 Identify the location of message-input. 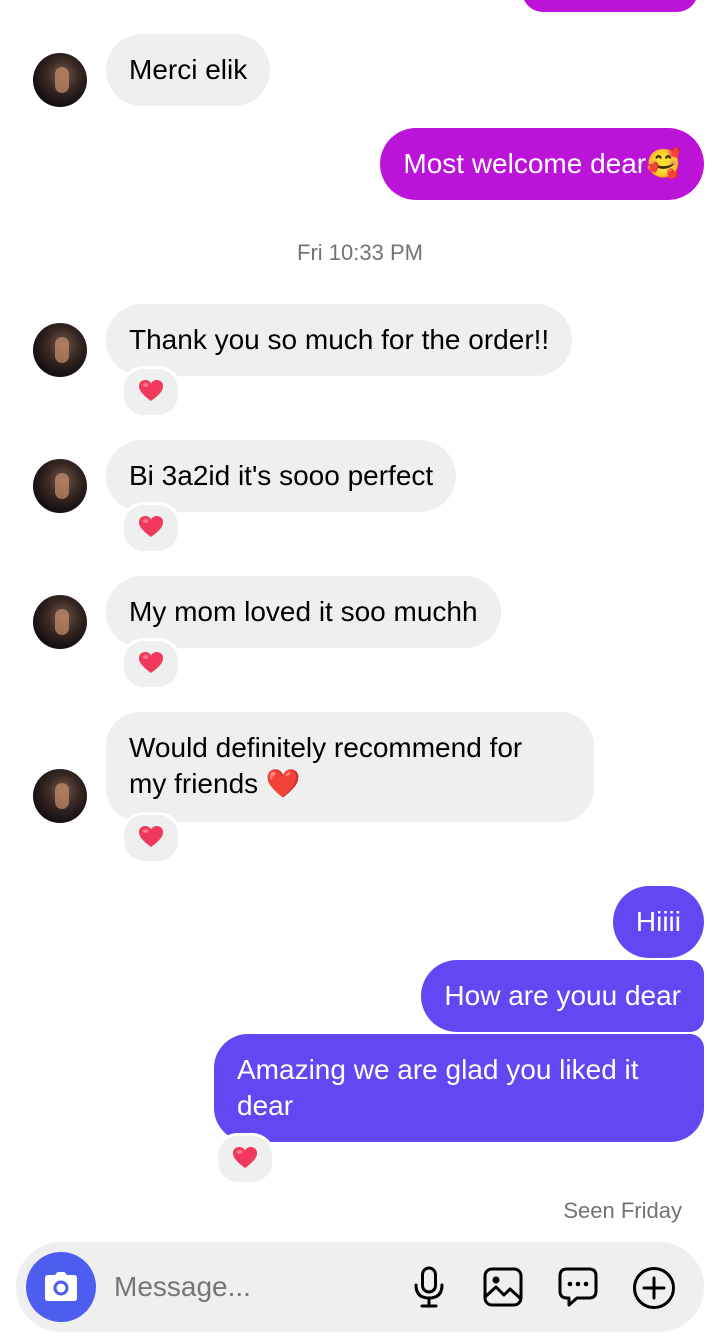
(254, 1287).